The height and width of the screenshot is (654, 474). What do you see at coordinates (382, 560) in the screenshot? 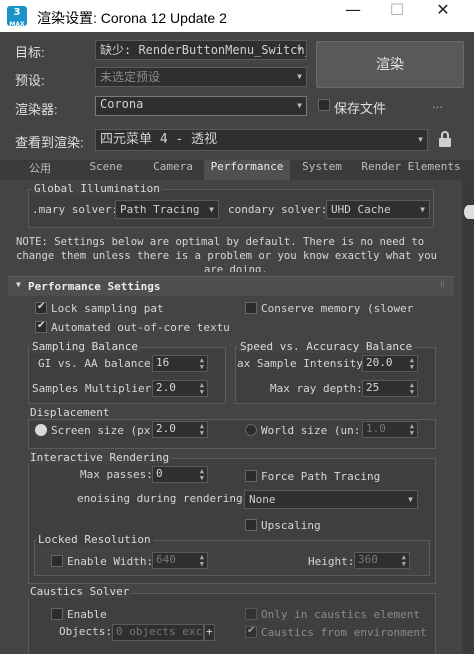
I see `height-spinner: 360 ▲ ▼` at bounding box center [382, 560].